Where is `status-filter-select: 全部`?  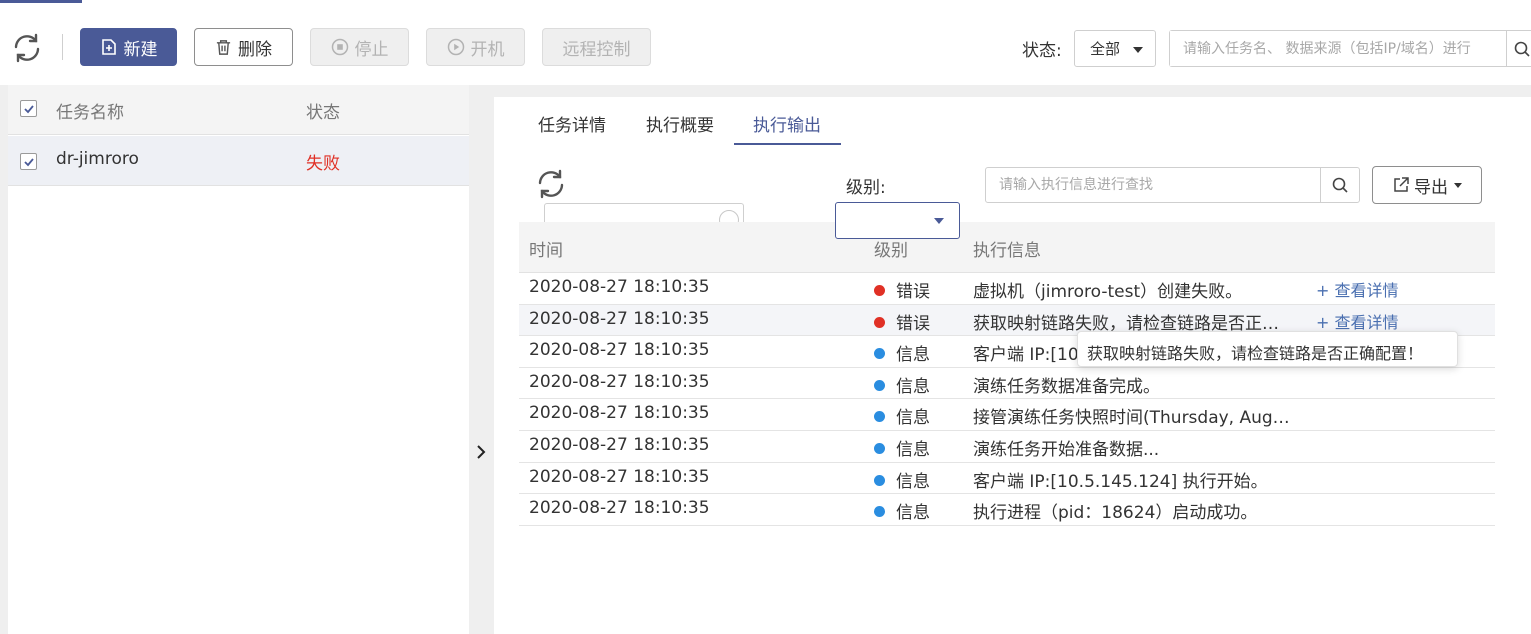 status-filter-select: 全部 is located at coordinates (1115, 48).